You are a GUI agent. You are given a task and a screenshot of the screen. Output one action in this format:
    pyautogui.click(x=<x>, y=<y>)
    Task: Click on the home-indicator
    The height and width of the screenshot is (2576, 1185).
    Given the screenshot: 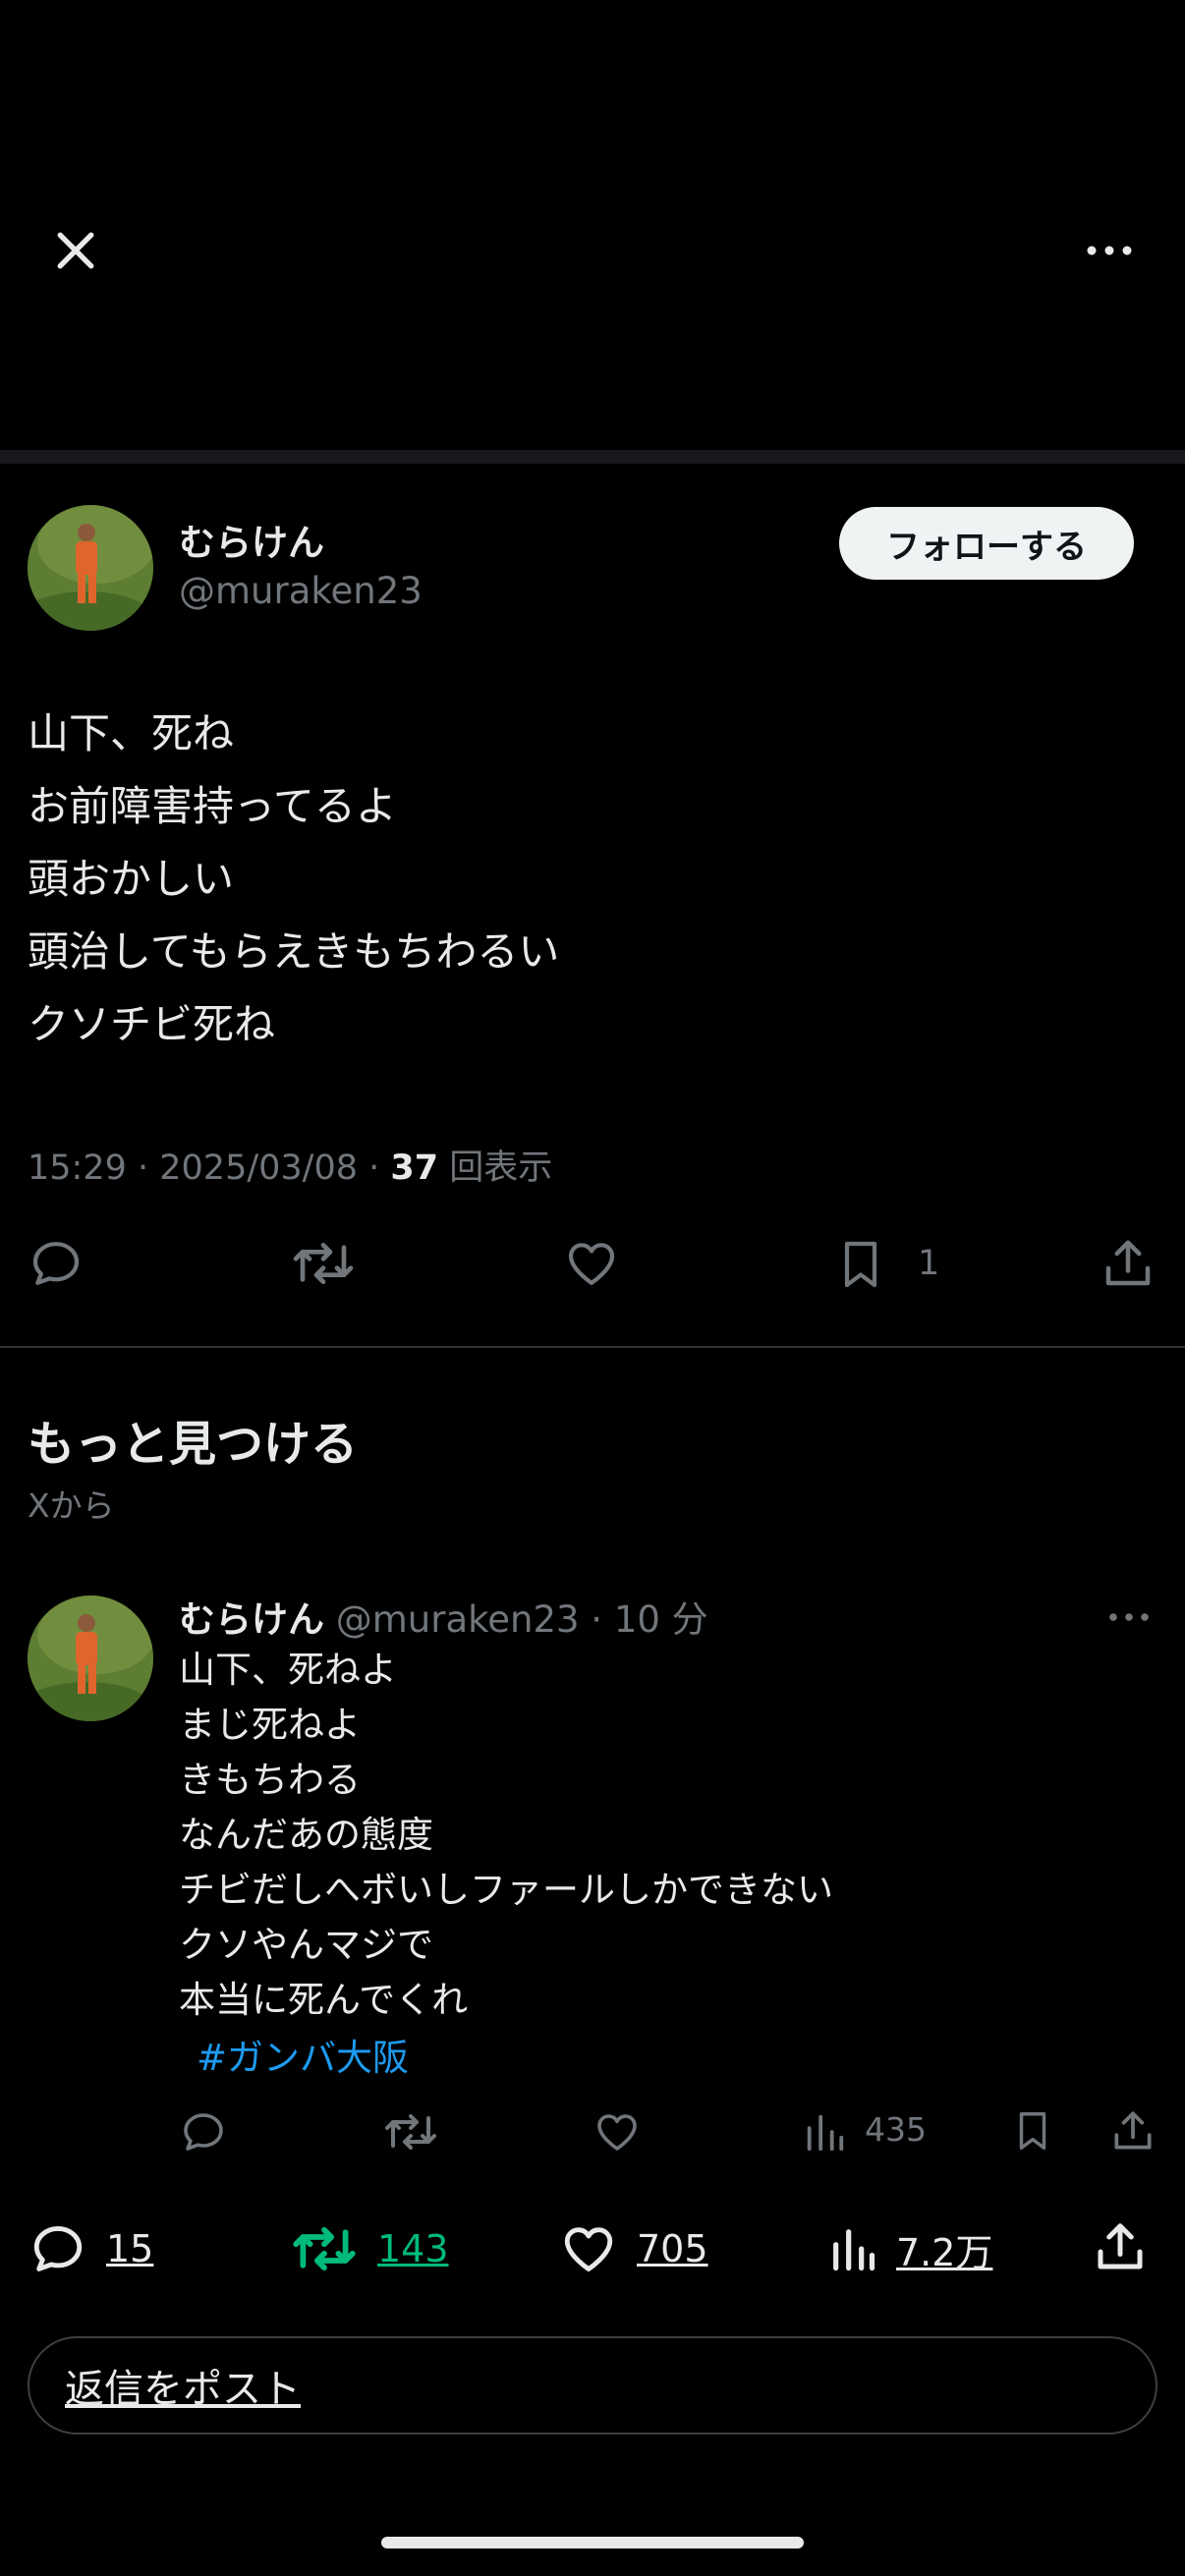 What is the action you would take?
    pyautogui.click(x=592, y=2542)
    